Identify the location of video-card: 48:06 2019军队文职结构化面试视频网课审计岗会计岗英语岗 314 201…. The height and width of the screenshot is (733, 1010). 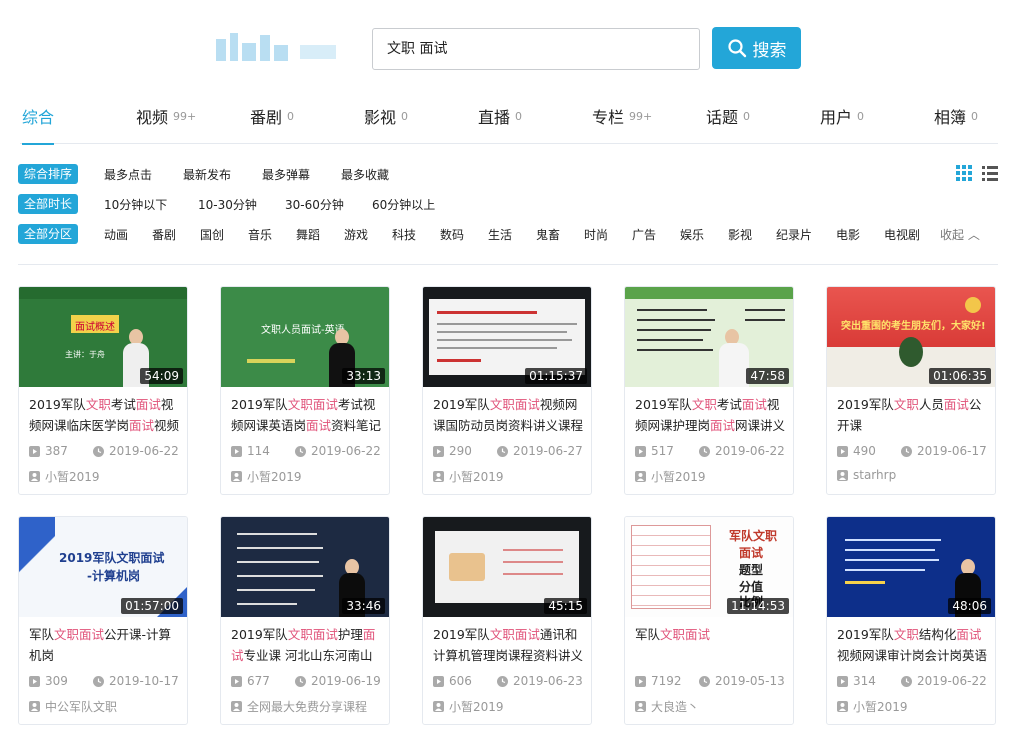
(911, 620).